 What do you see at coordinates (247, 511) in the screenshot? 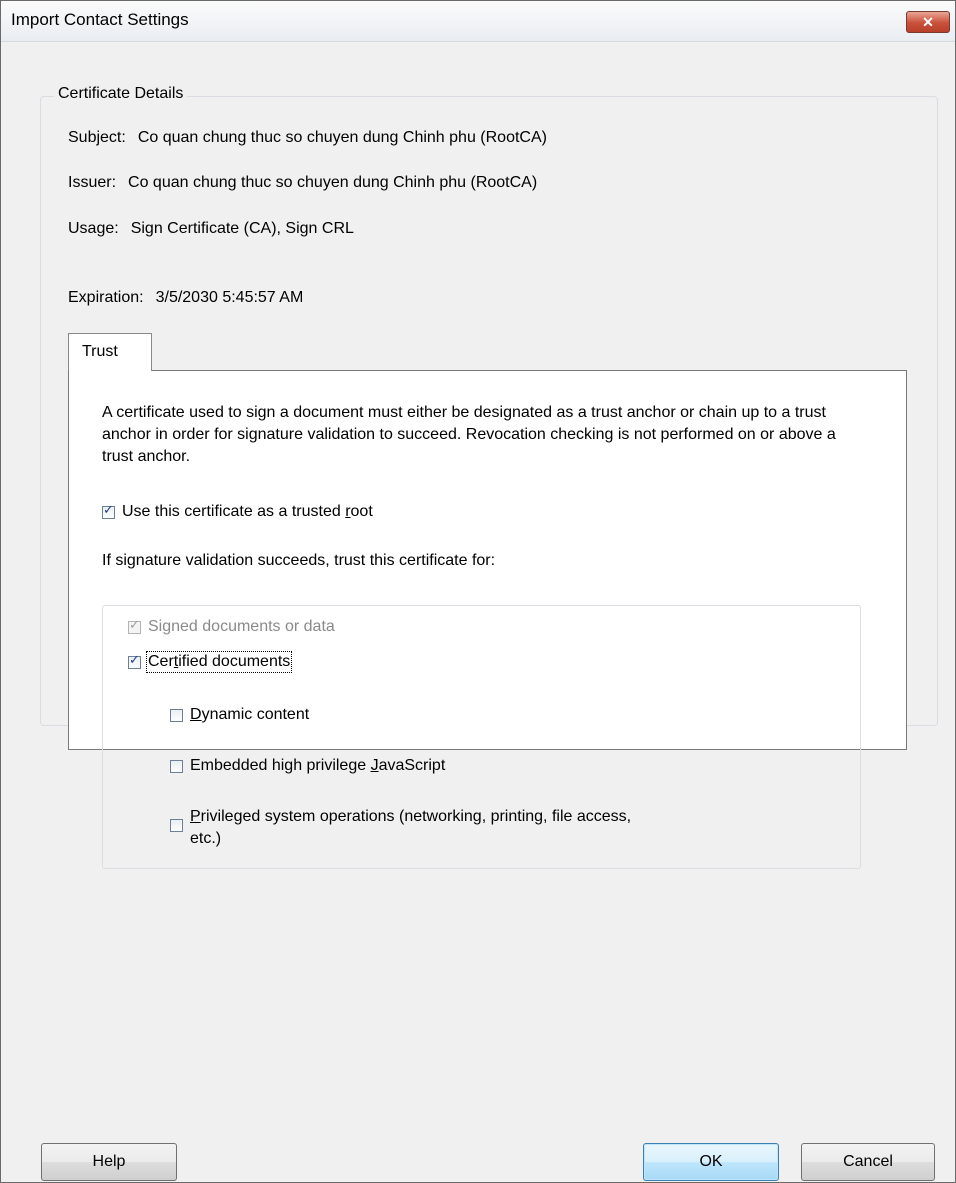
I see `trusted-root-label: Use this certificate as a trusted root` at bounding box center [247, 511].